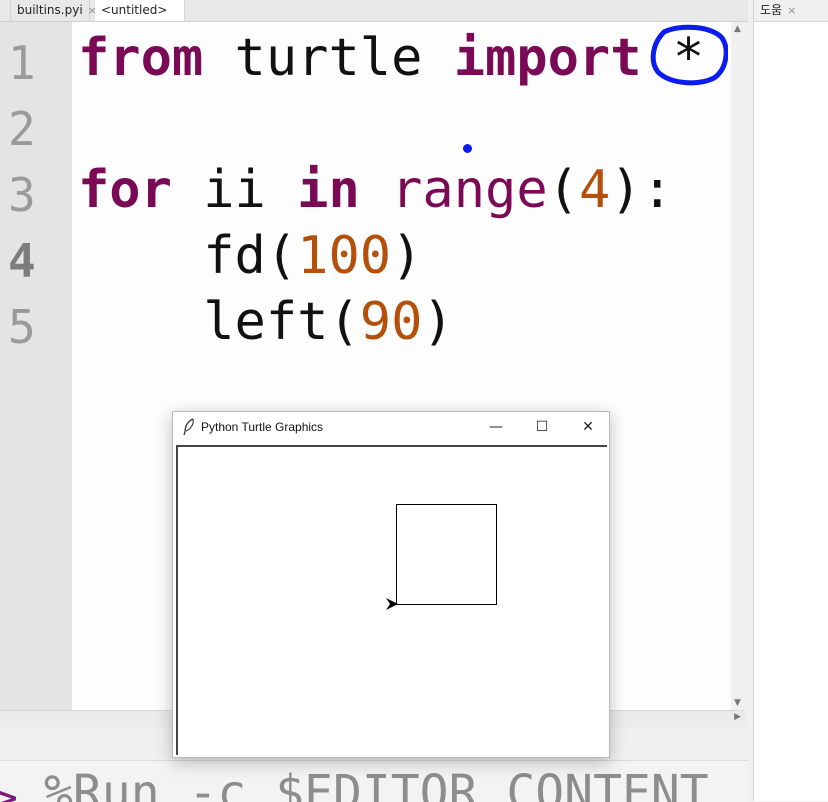  I want to click on code-token: *, so click(673, 58).